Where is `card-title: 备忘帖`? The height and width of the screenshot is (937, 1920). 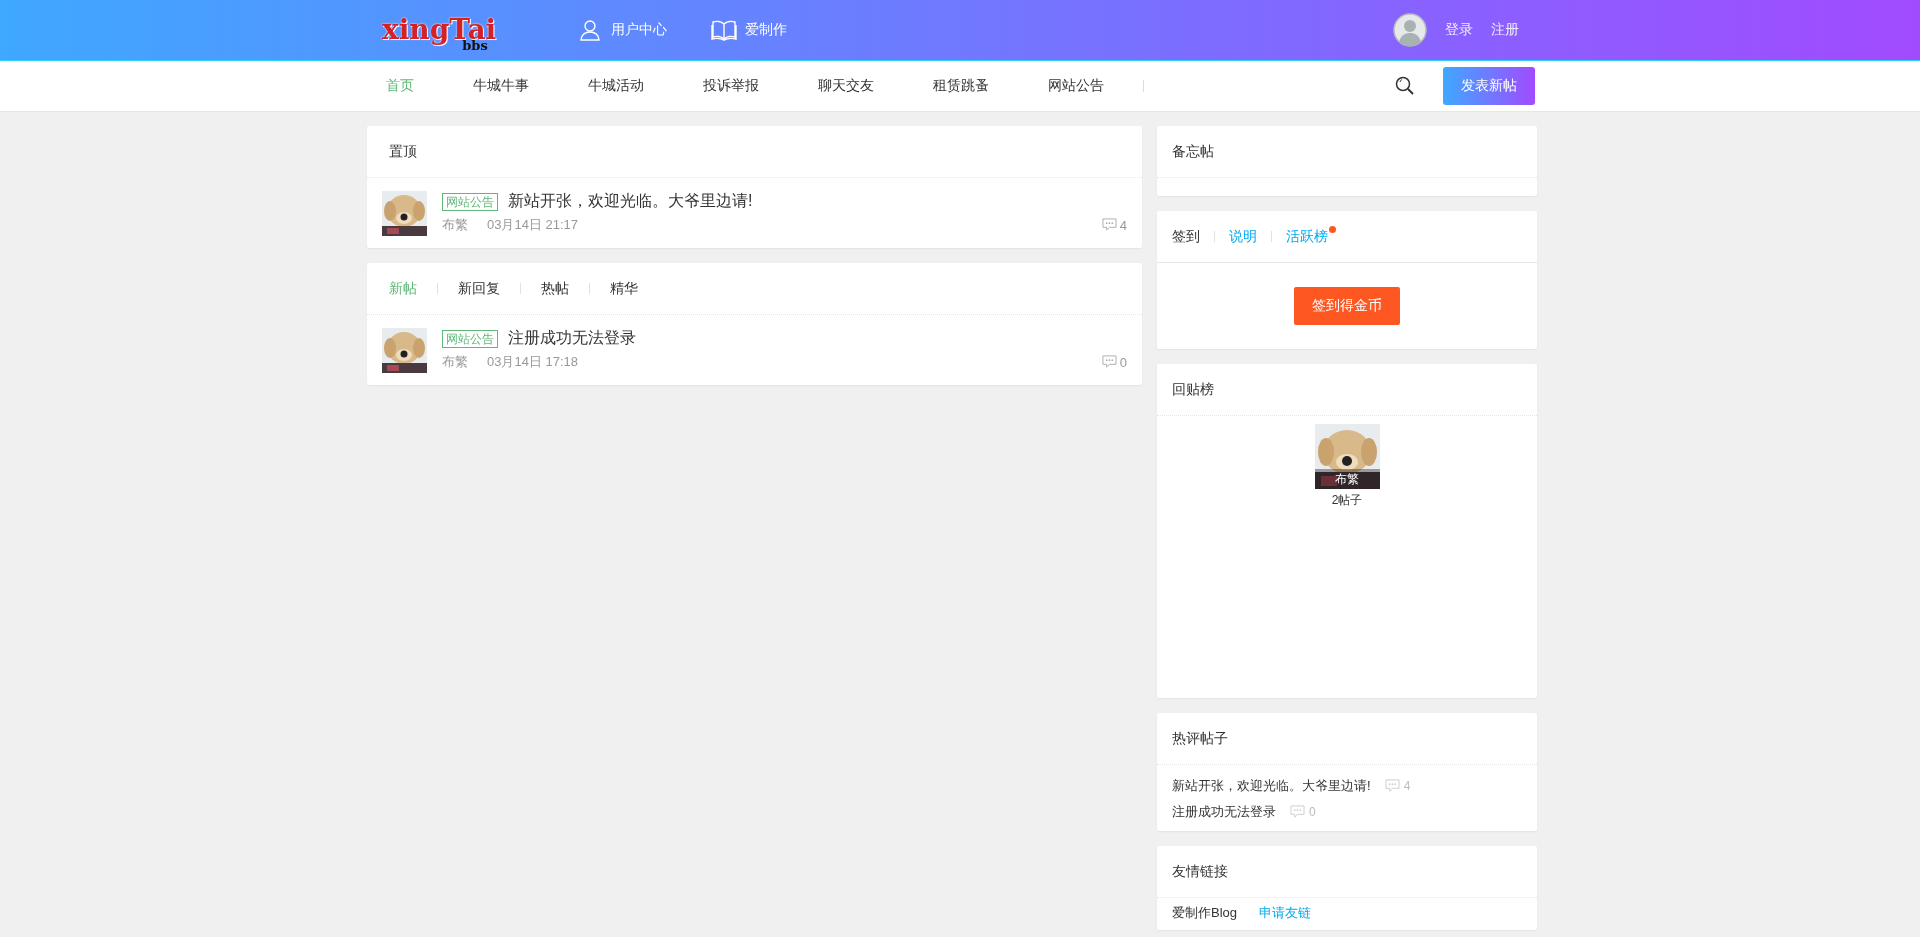
card-title: 备忘帖 is located at coordinates (1193, 151).